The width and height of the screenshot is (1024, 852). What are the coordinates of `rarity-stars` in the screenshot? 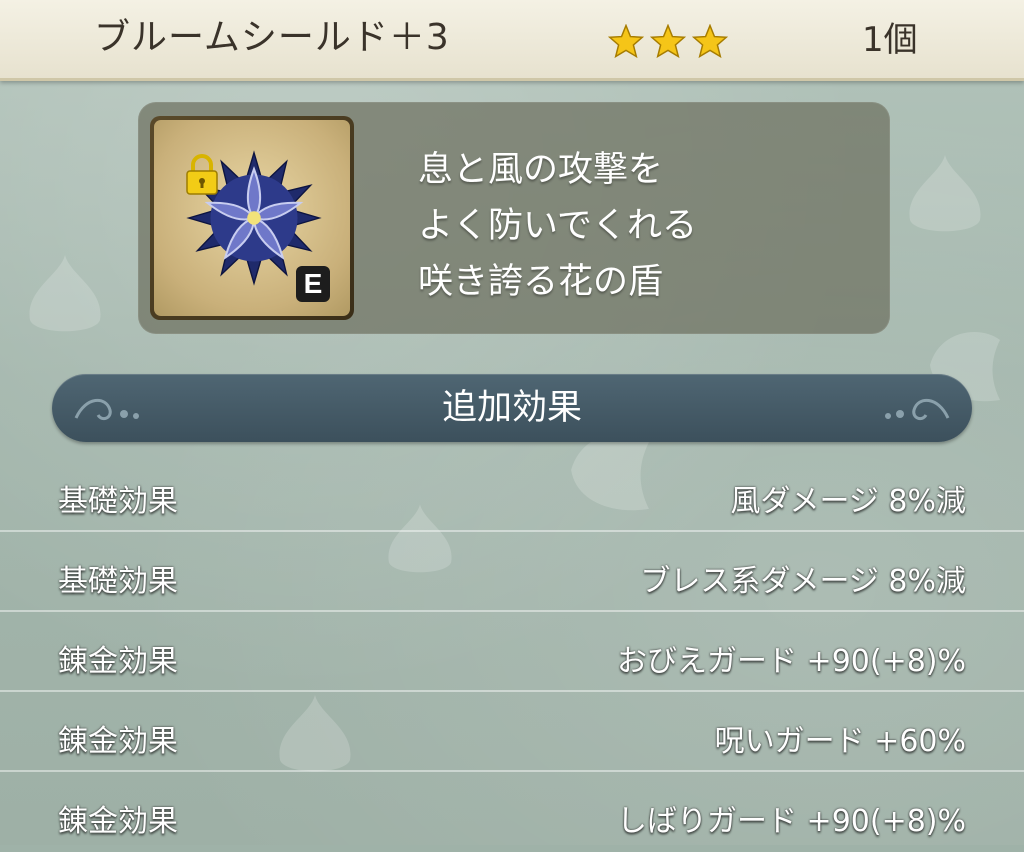 It's located at (668, 41).